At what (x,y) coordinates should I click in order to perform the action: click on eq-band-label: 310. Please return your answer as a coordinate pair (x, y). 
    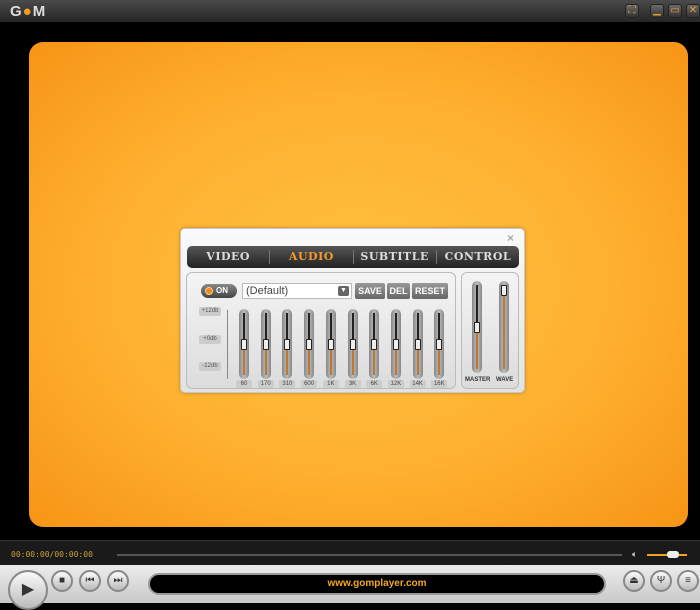
    Looking at the image, I should click on (287, 384).